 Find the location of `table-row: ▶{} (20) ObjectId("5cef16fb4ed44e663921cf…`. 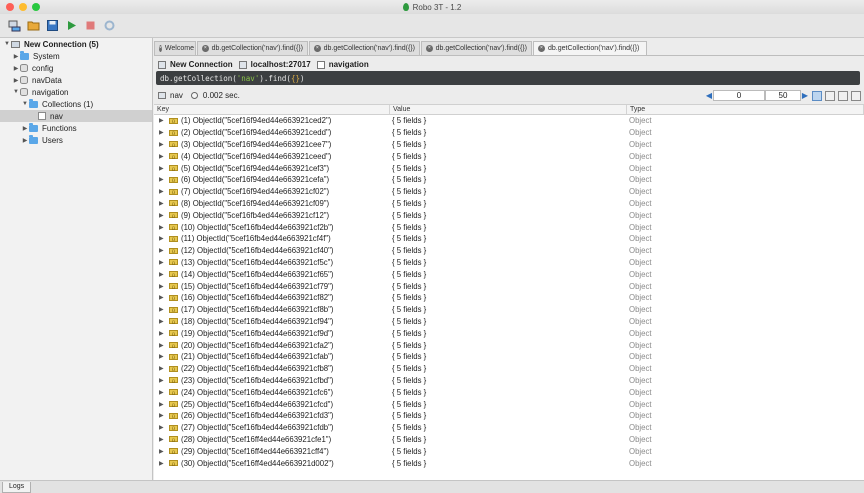

table-row: ▶{} (20) ObjectId("5cef16fb4ed44e663921cf… is located at coordinates (509, 345).